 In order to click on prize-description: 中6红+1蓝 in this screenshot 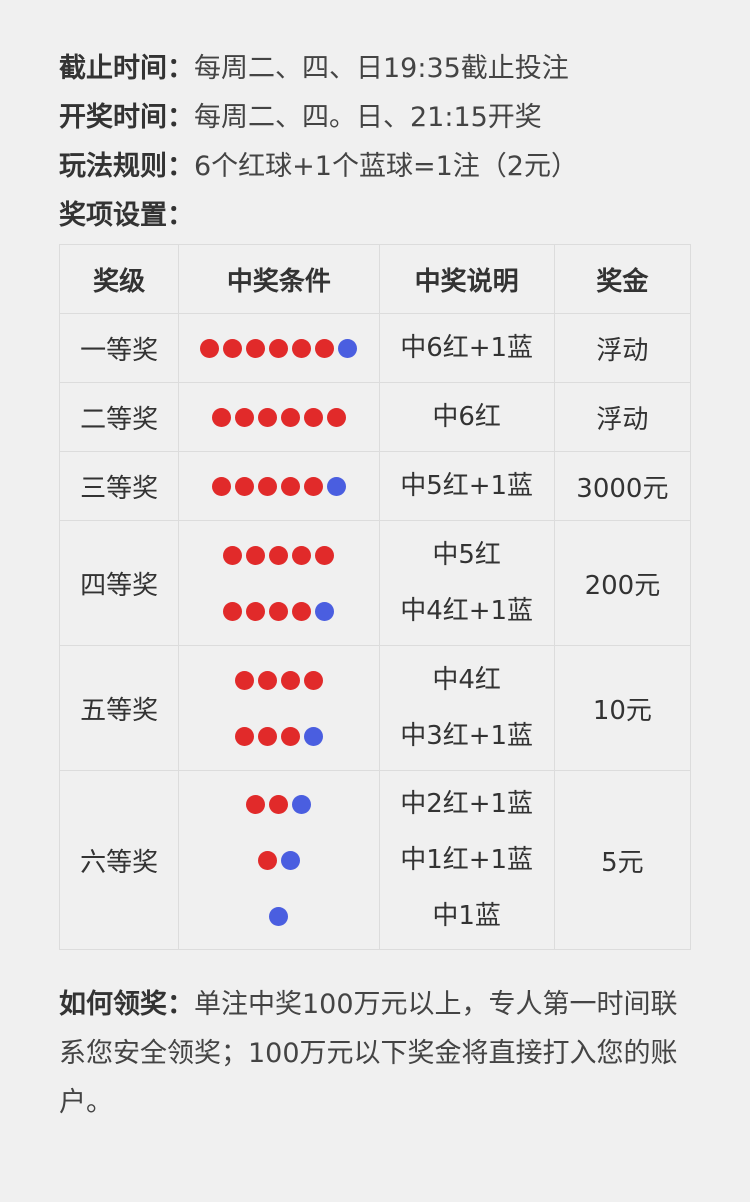, I will do `click(466, 348)`.